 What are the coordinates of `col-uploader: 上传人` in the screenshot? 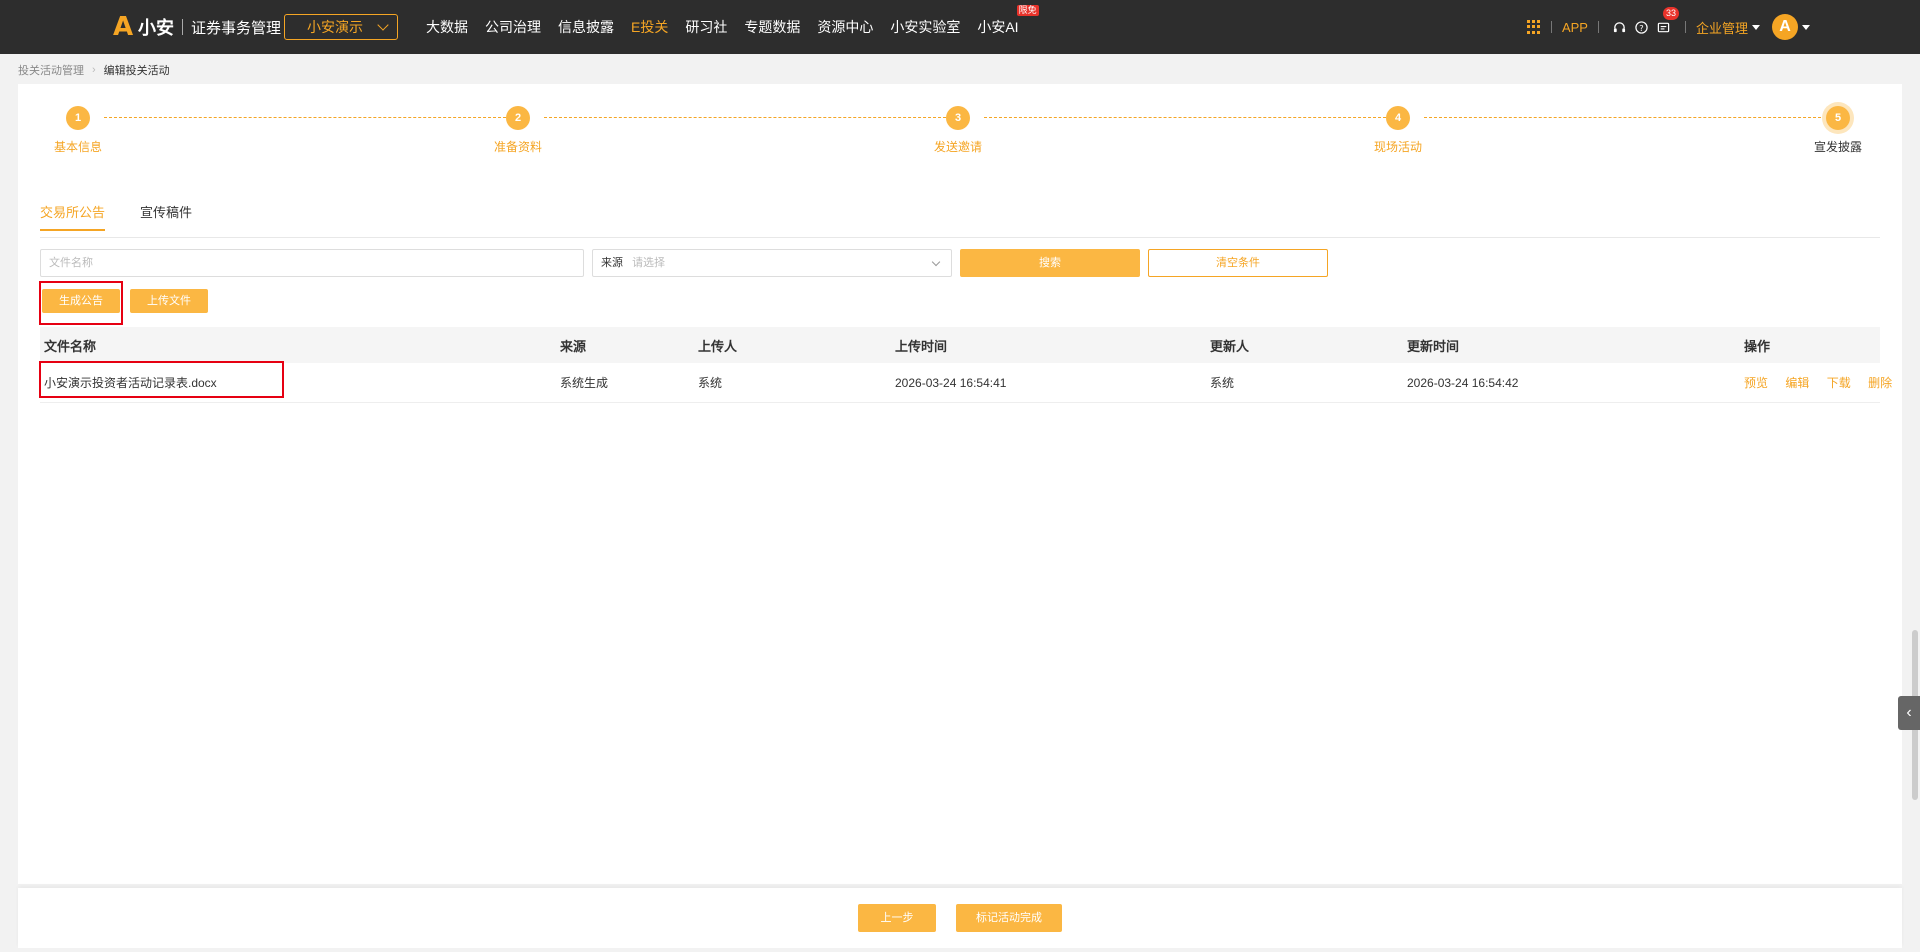 It's located at (718, 346).